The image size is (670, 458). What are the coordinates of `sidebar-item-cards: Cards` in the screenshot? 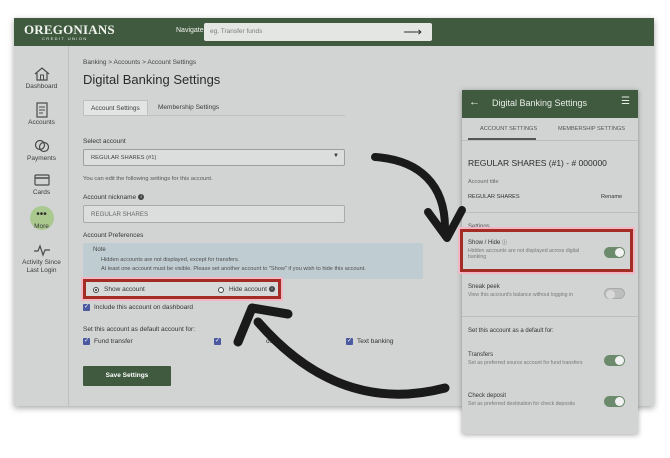 It's located at (41, 184).